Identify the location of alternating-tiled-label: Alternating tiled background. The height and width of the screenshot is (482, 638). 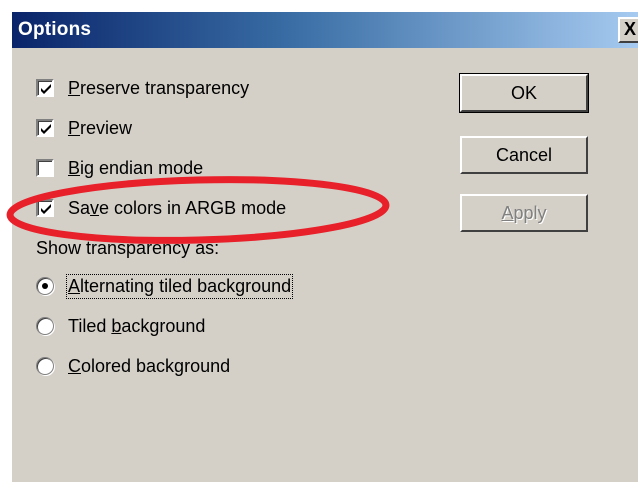
(179, 286).